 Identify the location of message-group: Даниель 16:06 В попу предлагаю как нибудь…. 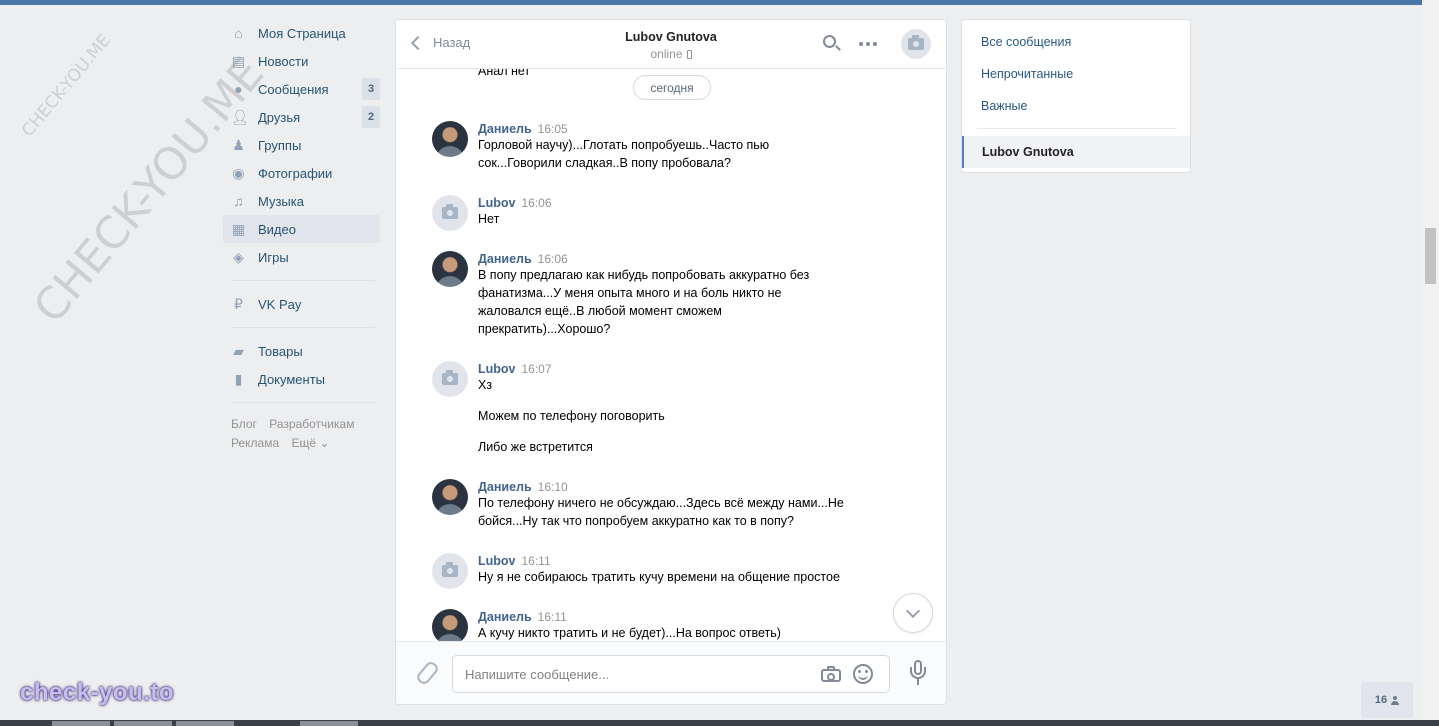
(667, 294).